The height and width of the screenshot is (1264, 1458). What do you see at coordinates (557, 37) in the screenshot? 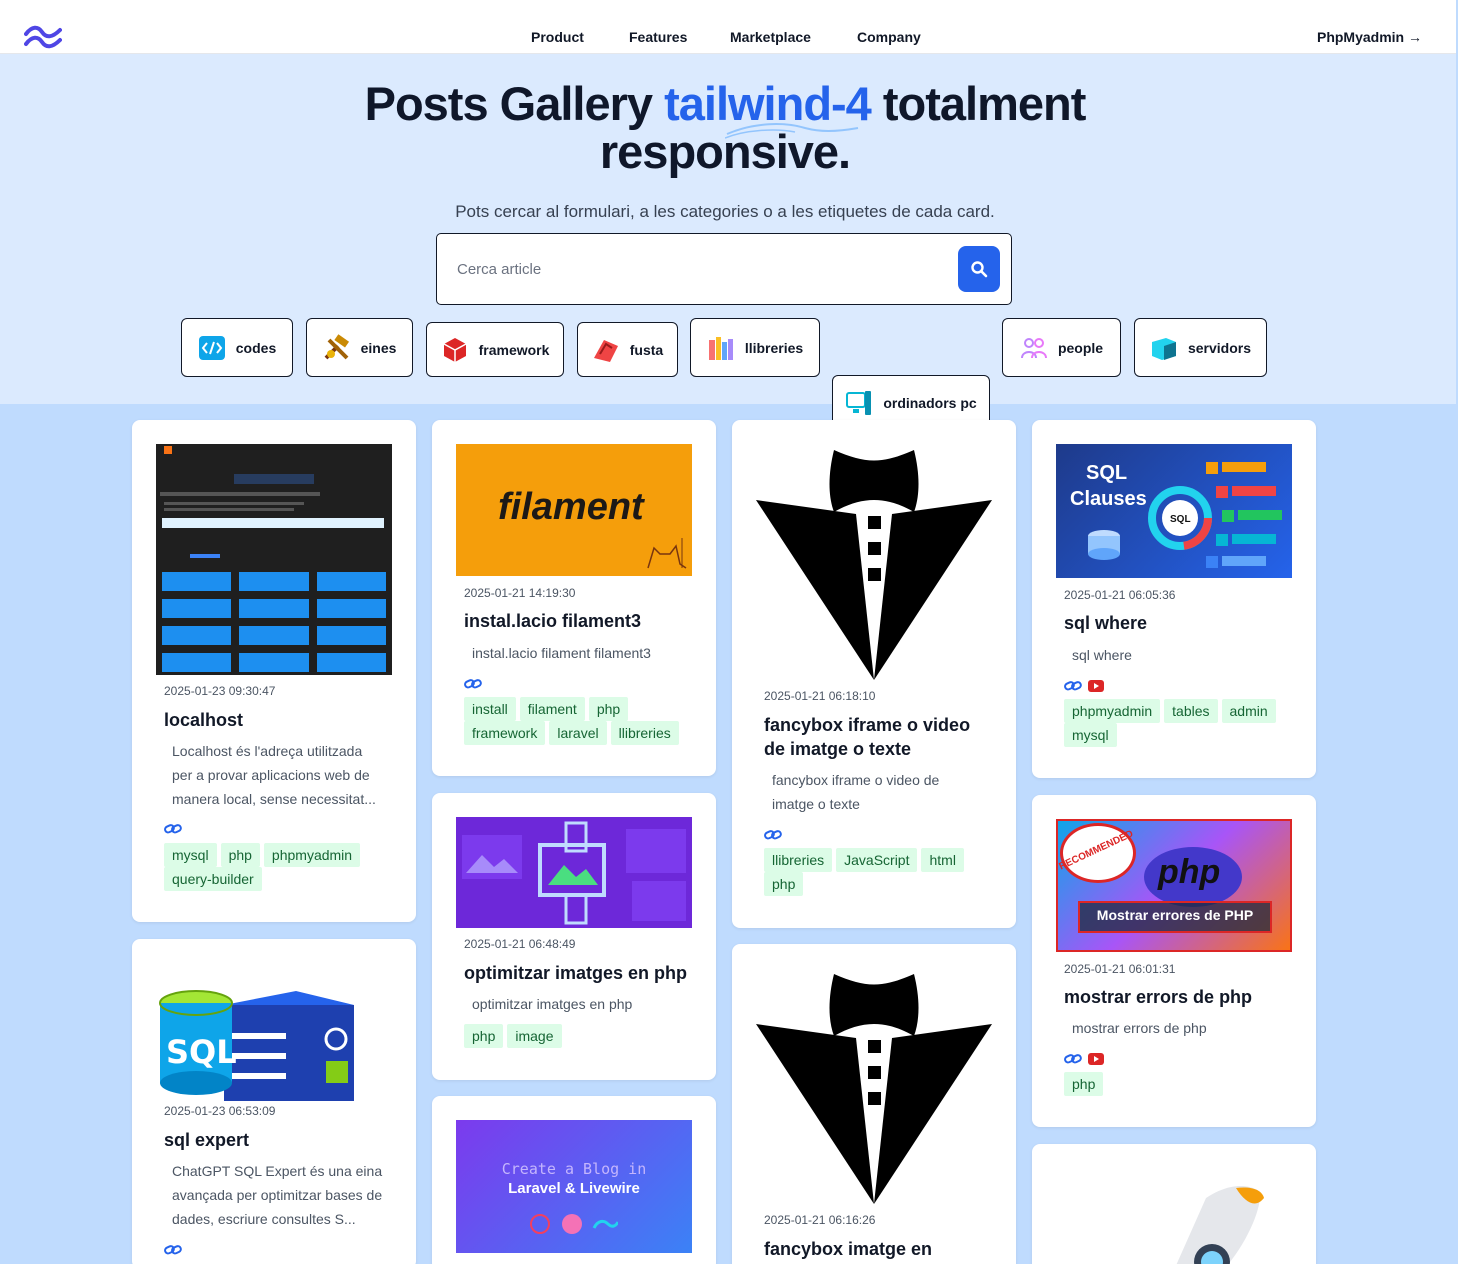
I see `nav-product: Product` at bounding box center [557, 37].